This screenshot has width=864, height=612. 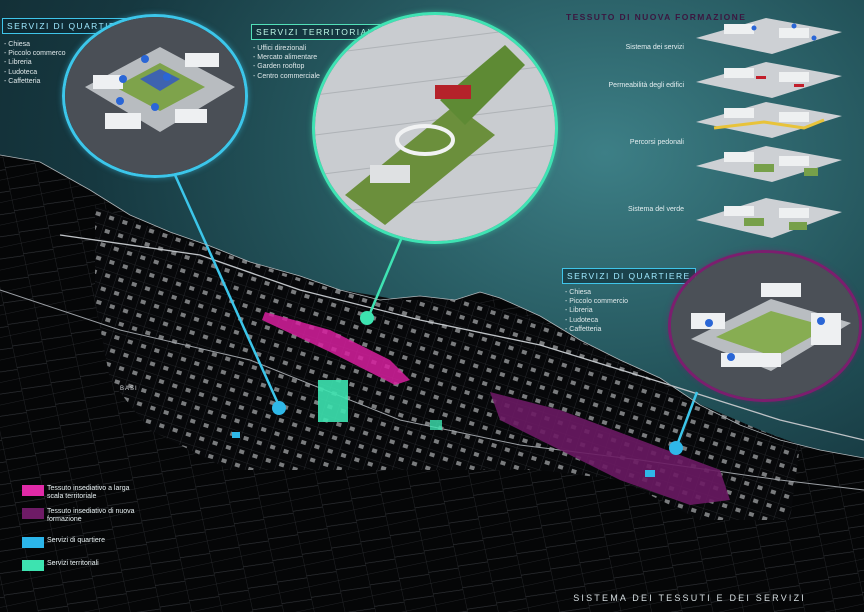 I want to click on neighborhood-3d-illustration, so click(x=155, y=96).